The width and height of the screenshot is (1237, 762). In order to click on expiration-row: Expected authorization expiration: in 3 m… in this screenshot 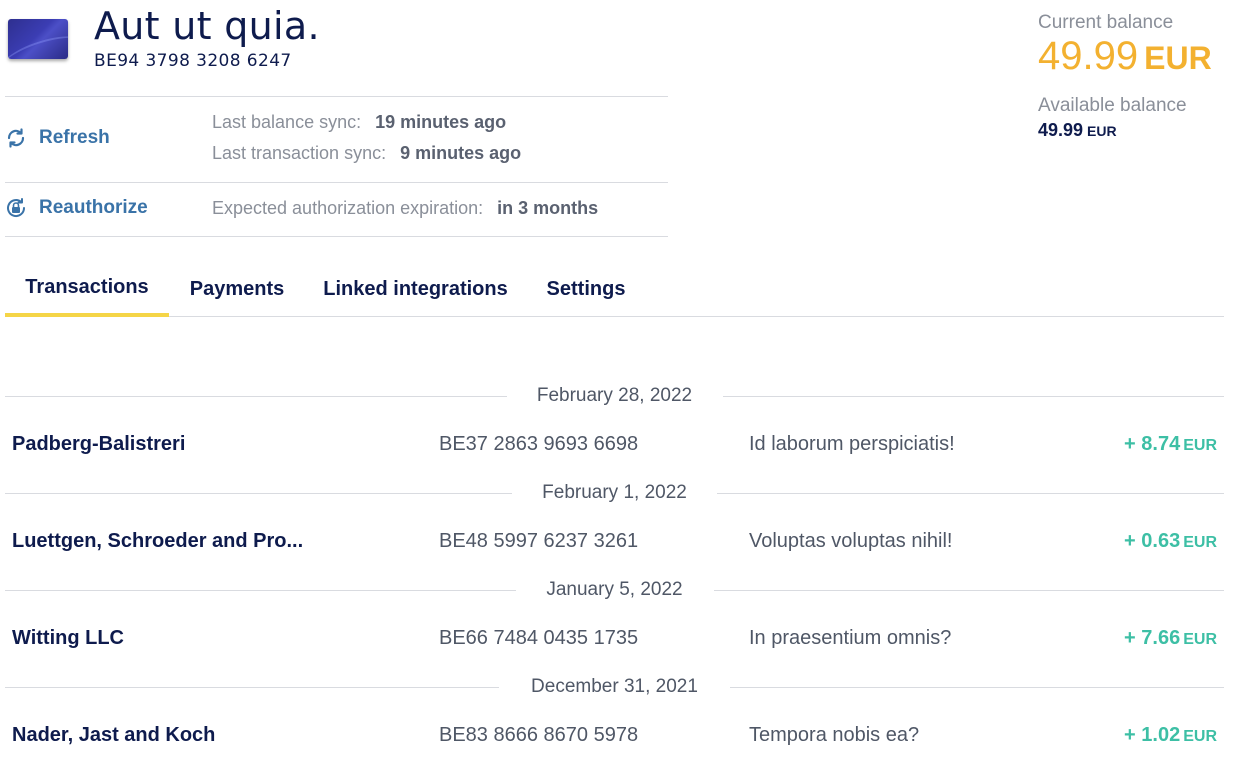, I will do `click(405, 208)`.